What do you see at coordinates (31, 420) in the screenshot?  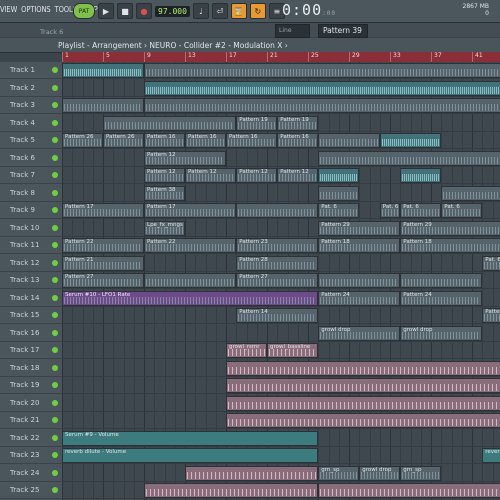 I see `track-header: Track 21` at bounding box center [31, 420].